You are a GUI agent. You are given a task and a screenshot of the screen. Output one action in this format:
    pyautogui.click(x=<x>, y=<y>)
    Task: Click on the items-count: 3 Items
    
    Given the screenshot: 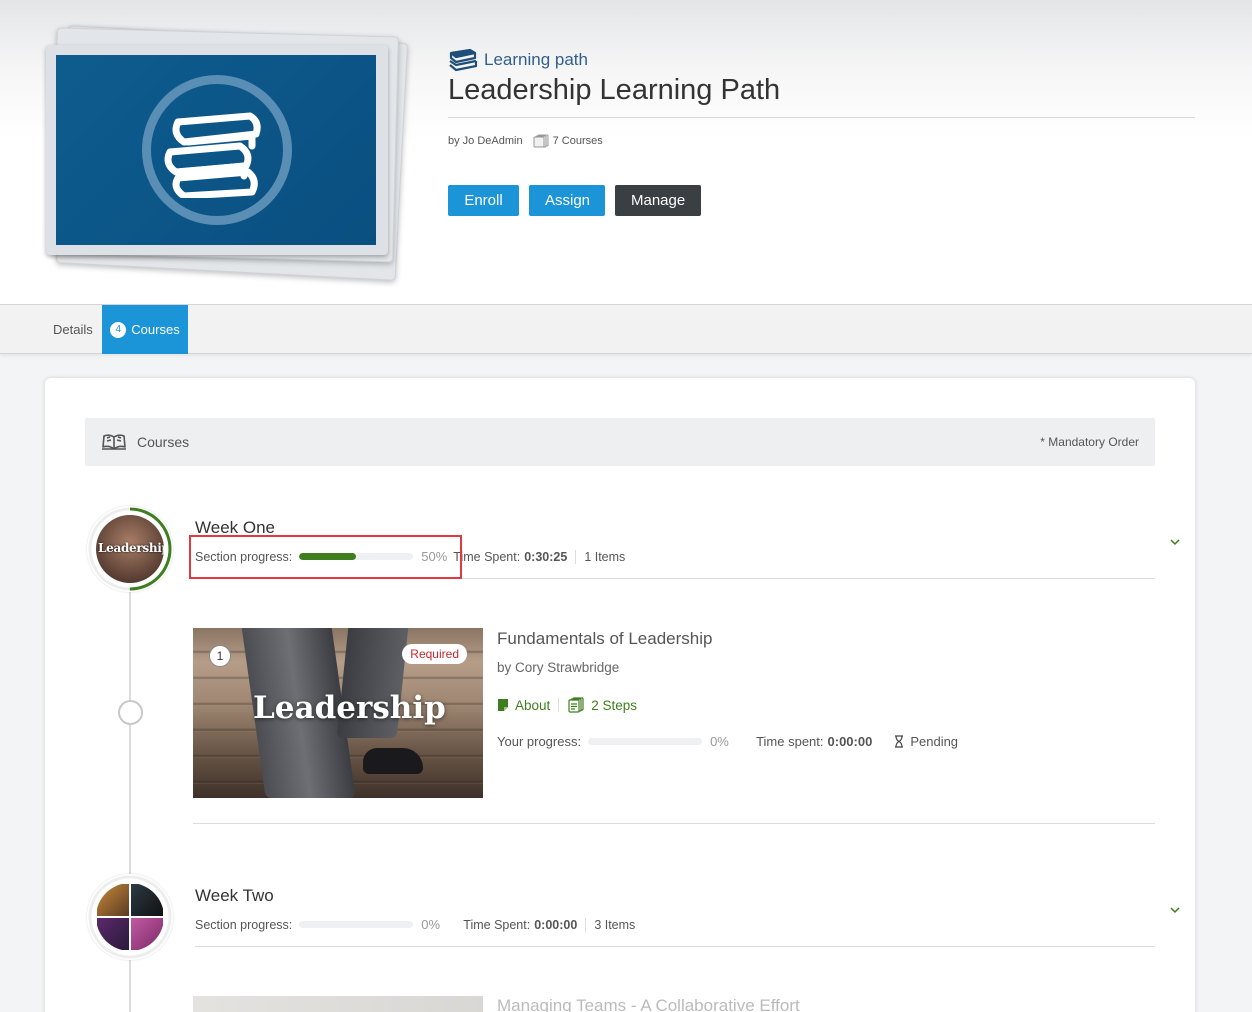 What is the action you would take?
    pyautogui.click(x=615, y=924)
    